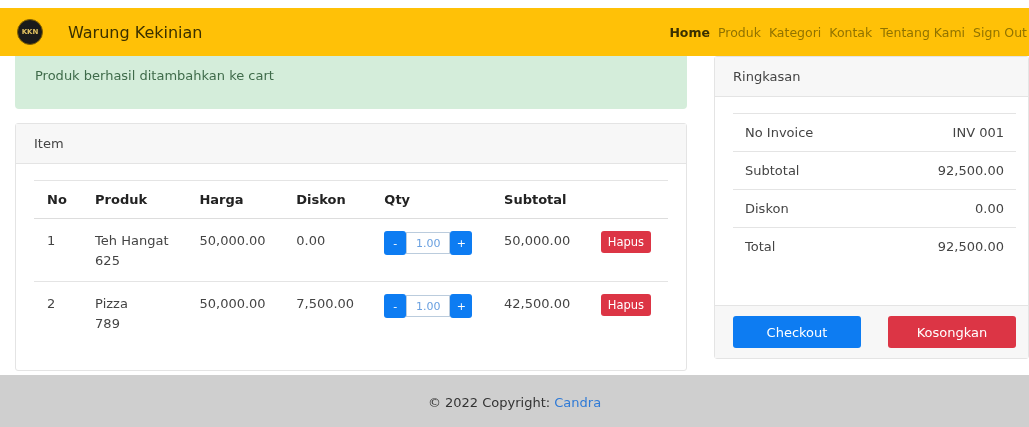 The height and width of the screenshot is (427, 1029). I want to click on table-cell: 7,500.00, so click(327, 312).